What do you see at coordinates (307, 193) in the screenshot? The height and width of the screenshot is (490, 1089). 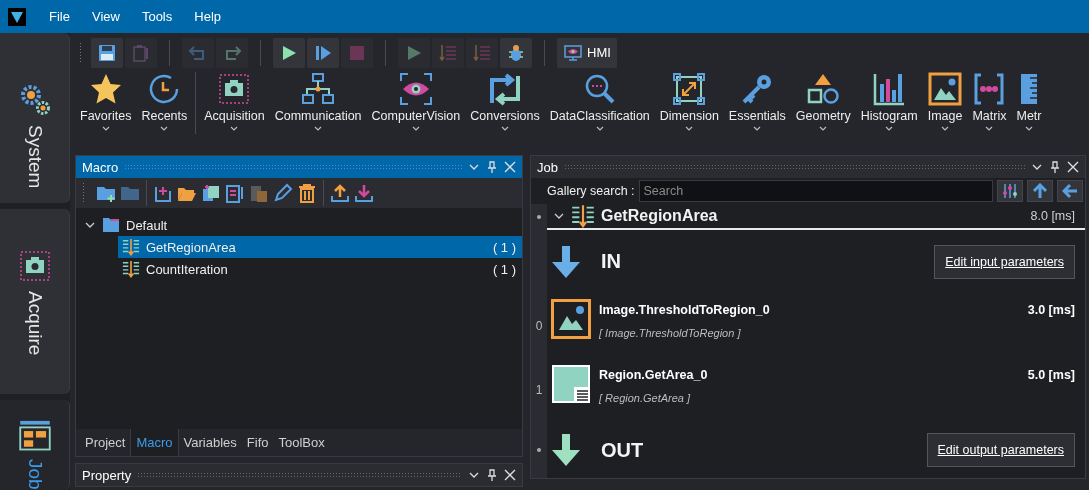 I see `trash-icon` at bounding box center [307, 193].